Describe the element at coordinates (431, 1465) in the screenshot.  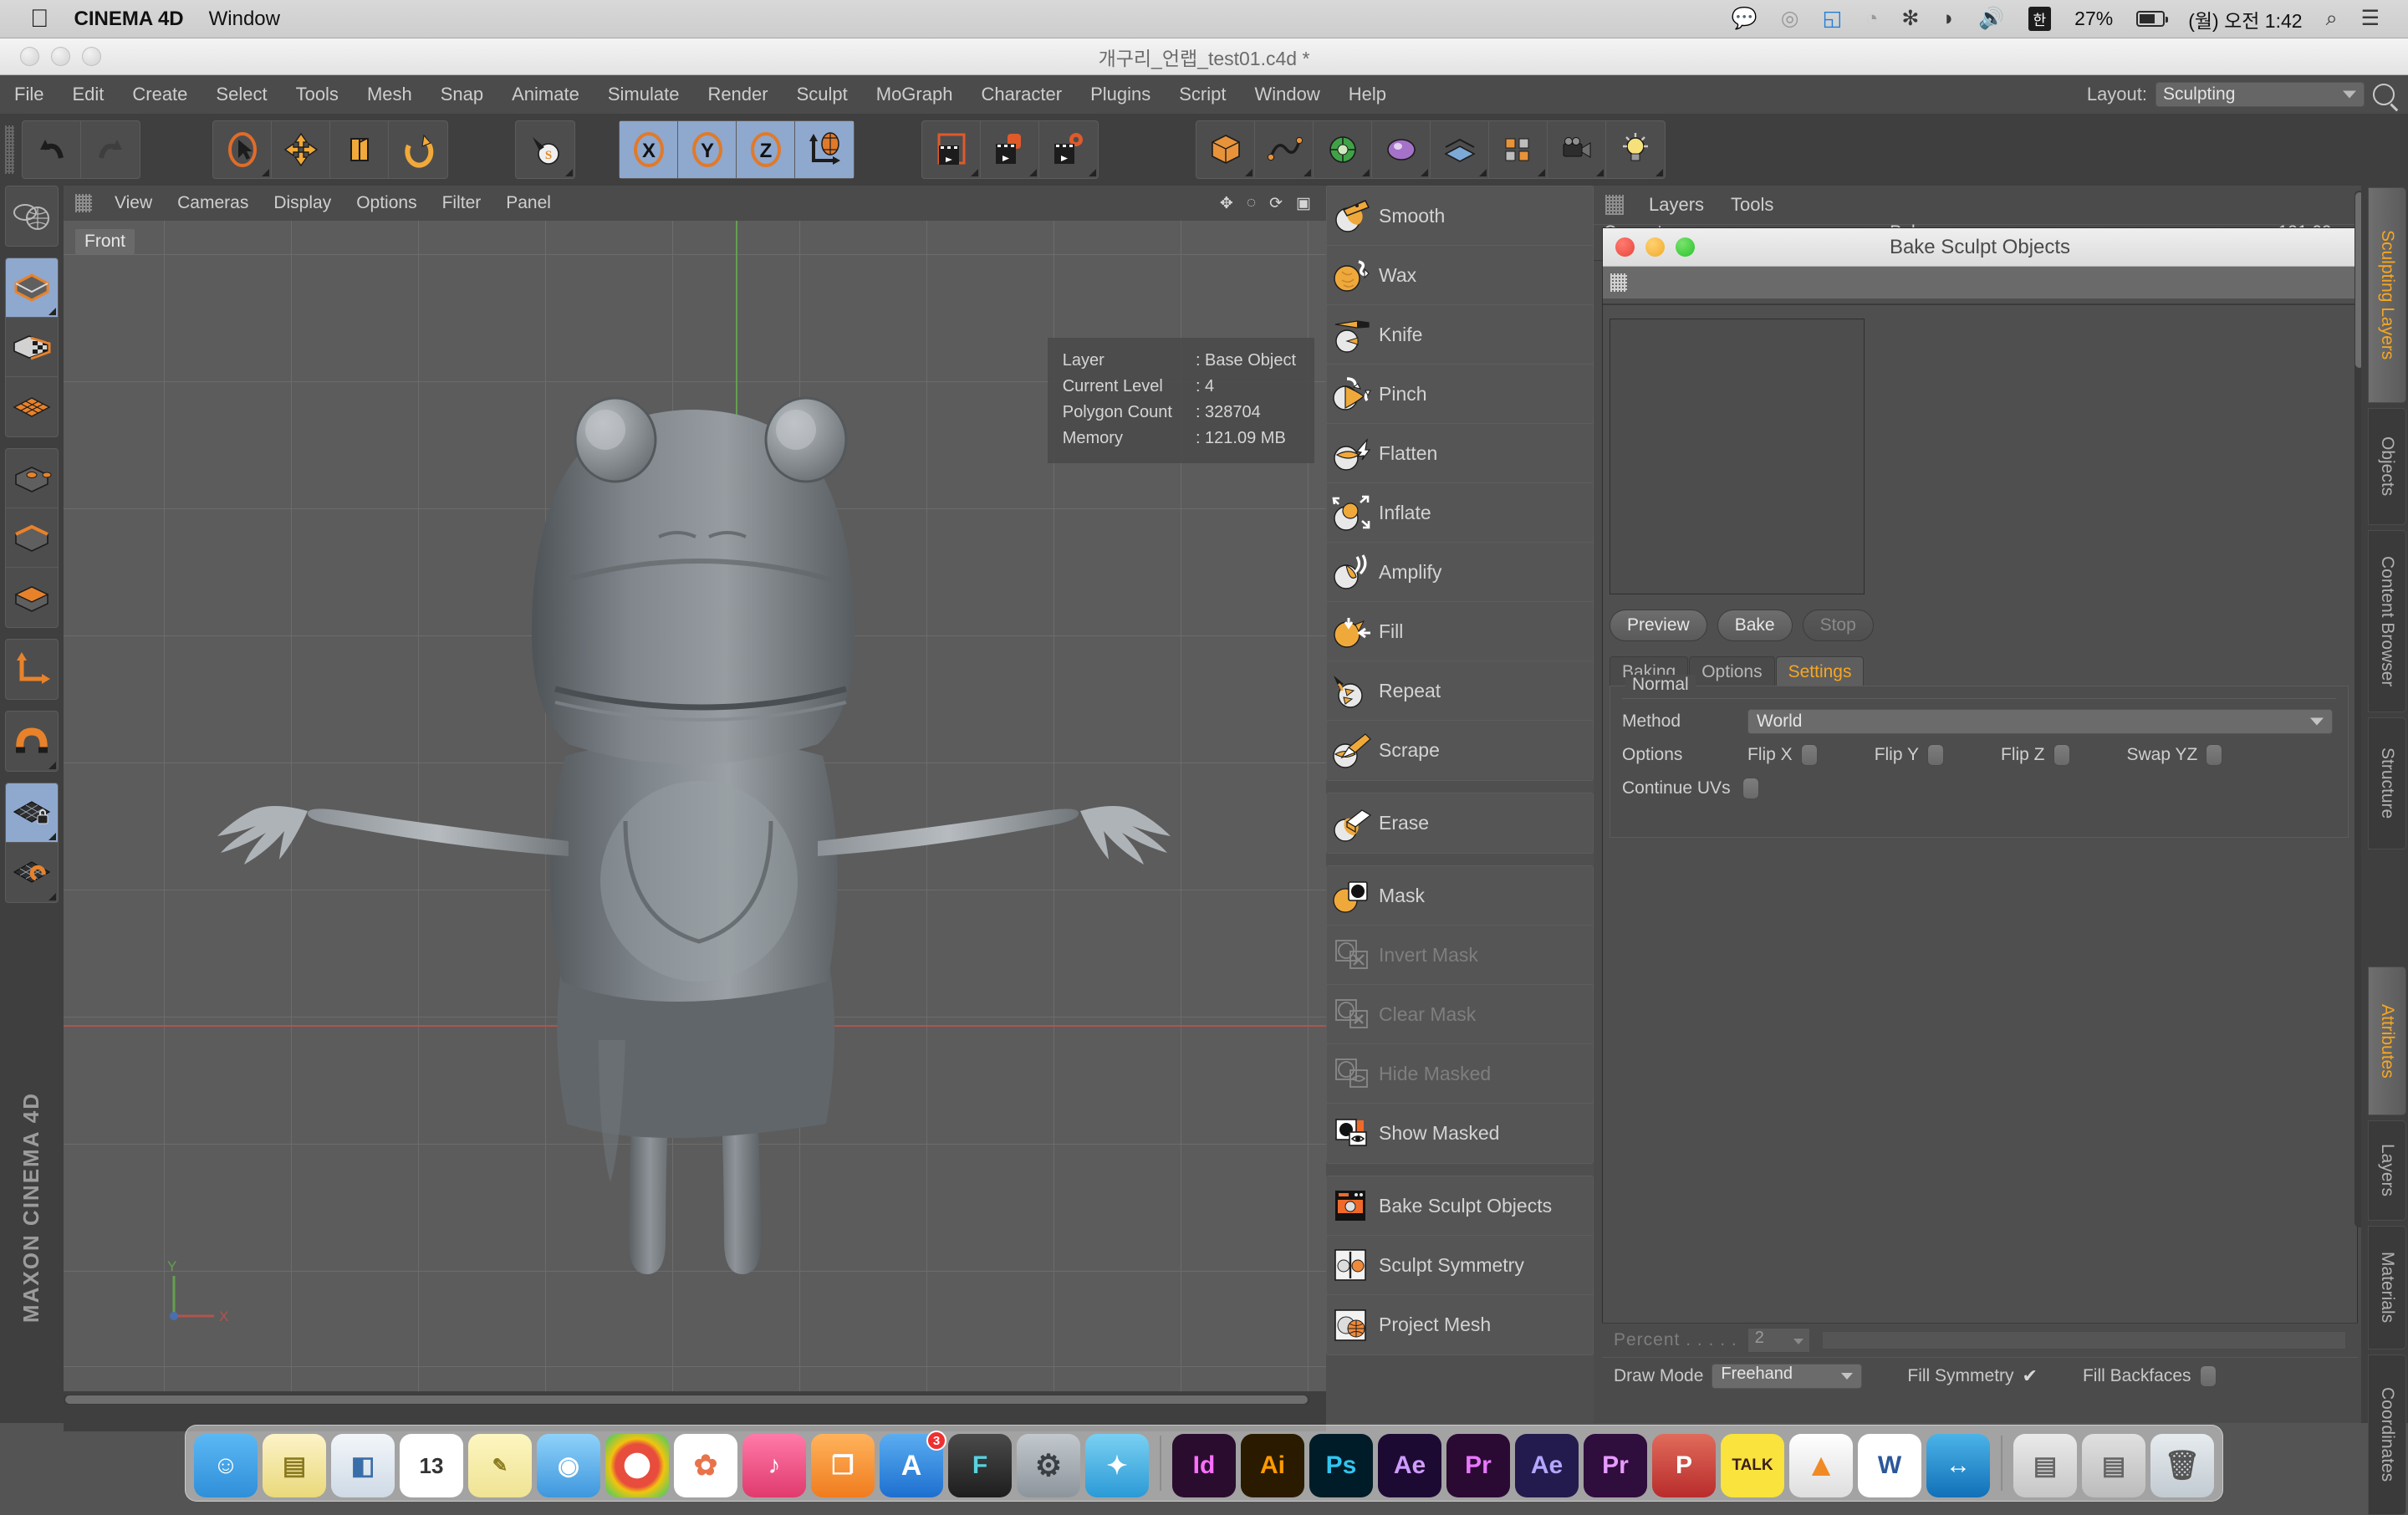
I see `dock-item-calendar: 13` at that location.